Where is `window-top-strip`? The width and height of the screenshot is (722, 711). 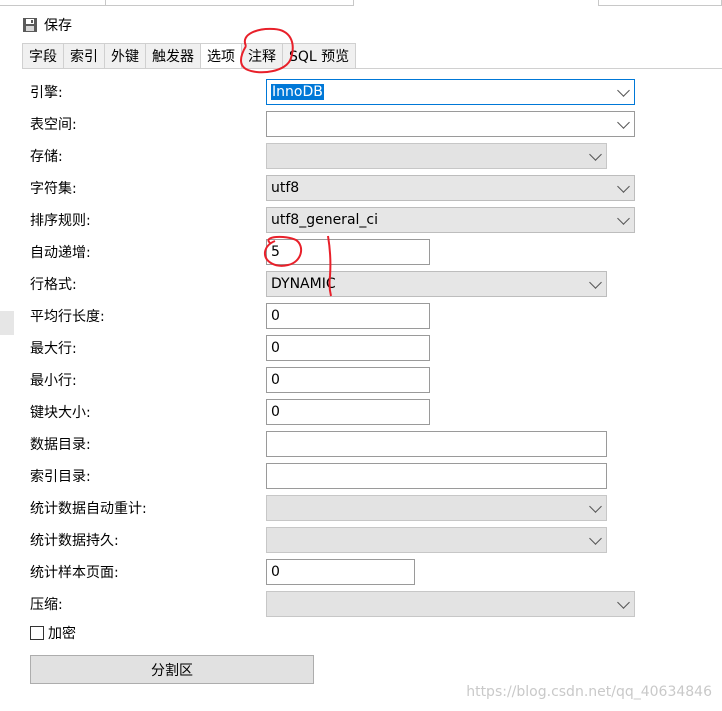 window-top-strip is located at coordinates (361, 3).